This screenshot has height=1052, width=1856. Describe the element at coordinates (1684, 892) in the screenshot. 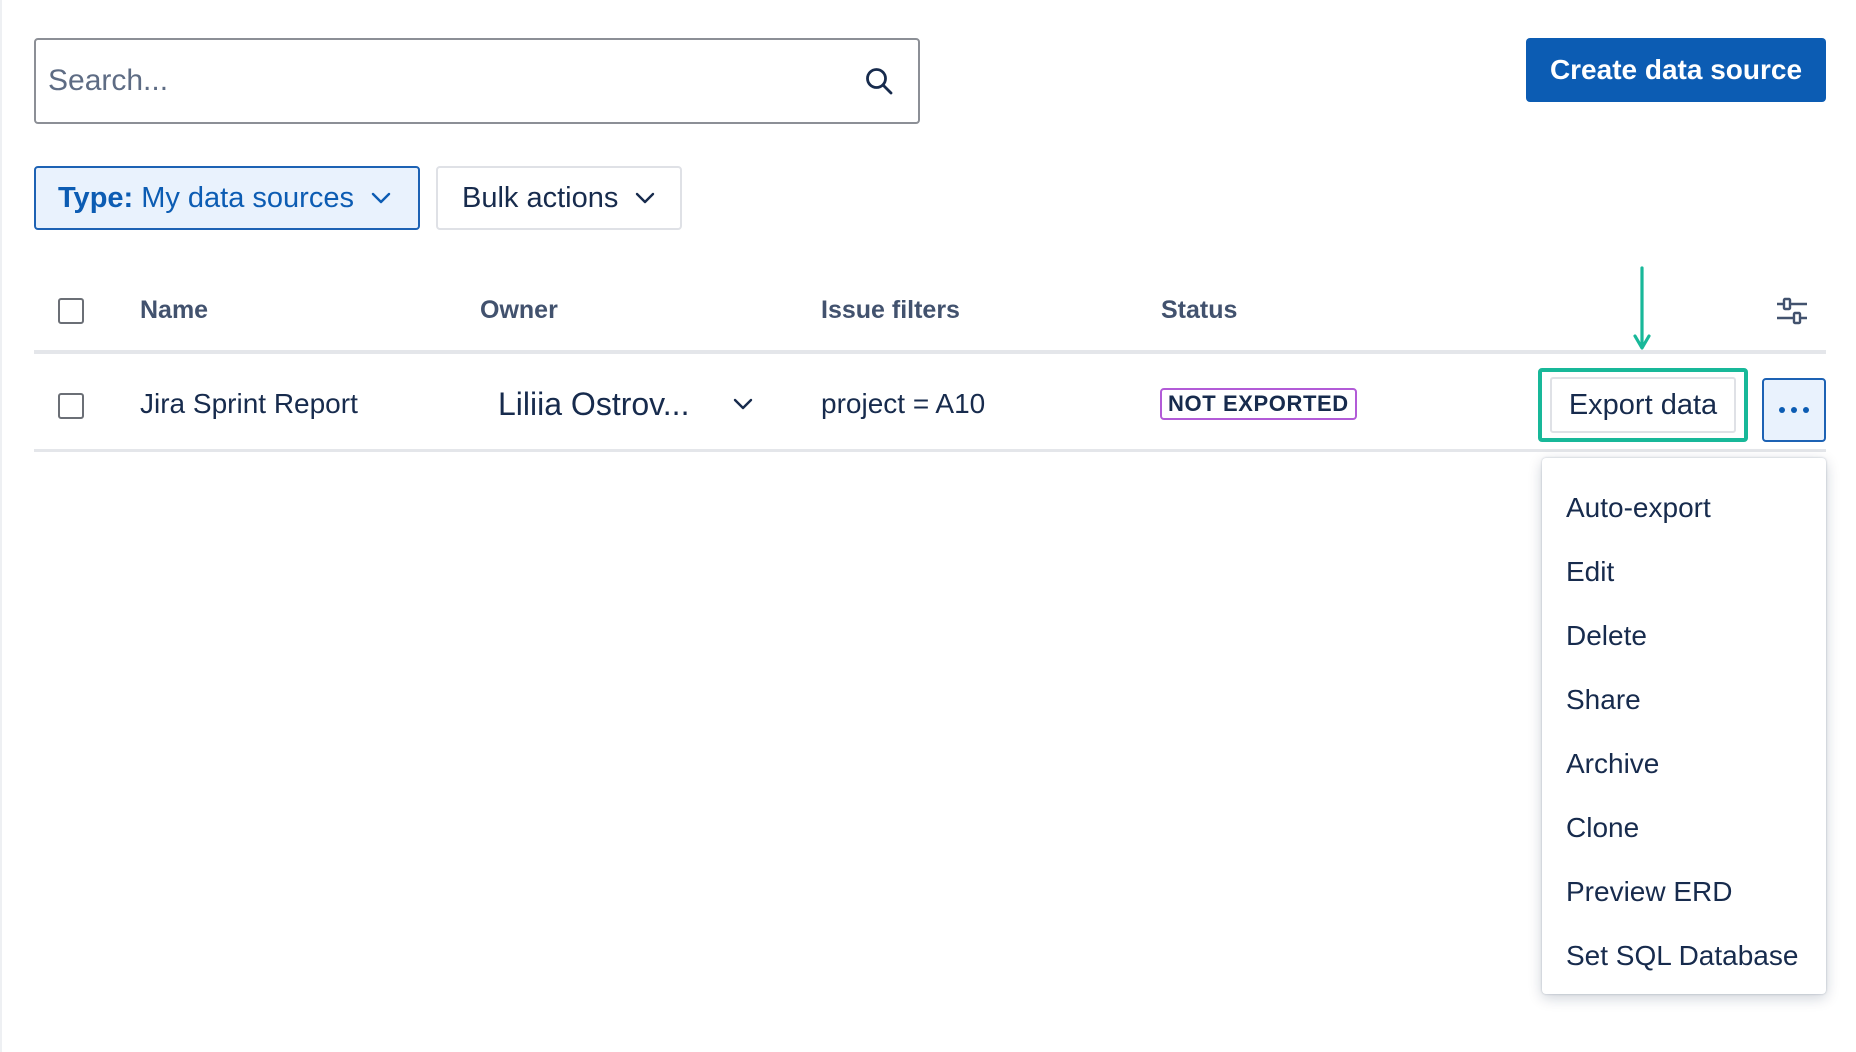

I see `menu-item-preview-erd: Preview ERD` at that location.